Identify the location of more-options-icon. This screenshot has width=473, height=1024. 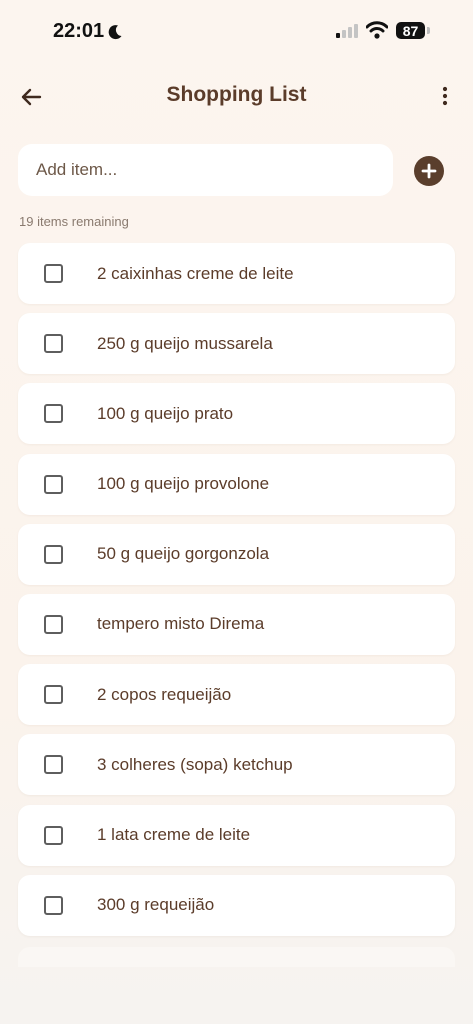
(445, 96).